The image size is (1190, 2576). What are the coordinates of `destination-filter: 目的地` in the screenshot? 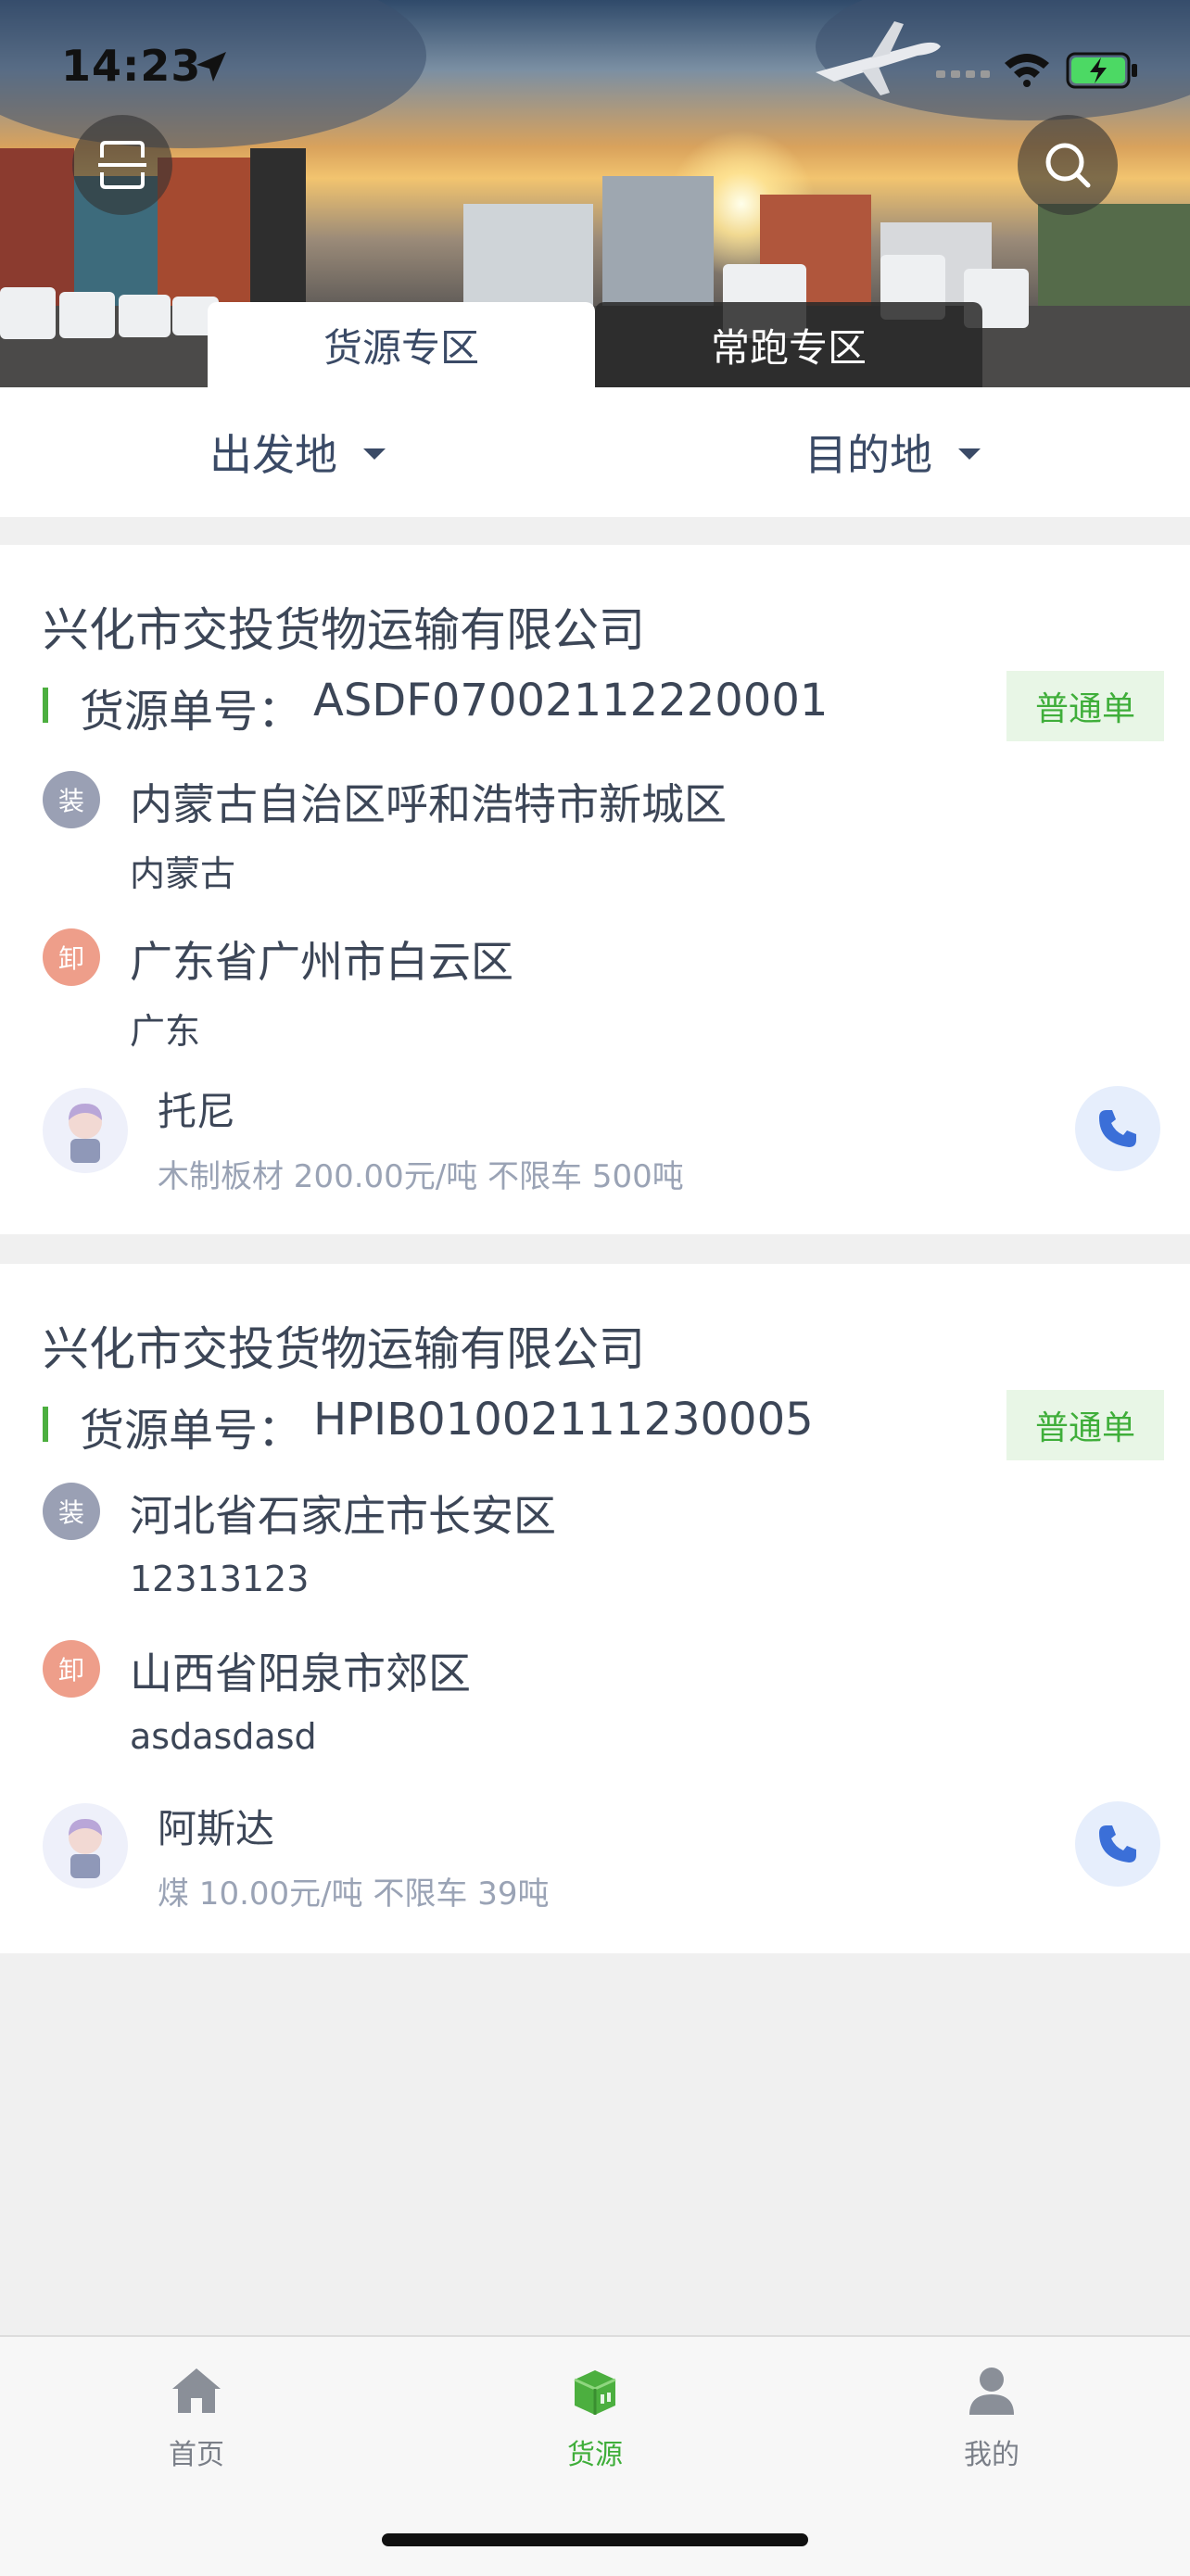 It's located at (892, 452).